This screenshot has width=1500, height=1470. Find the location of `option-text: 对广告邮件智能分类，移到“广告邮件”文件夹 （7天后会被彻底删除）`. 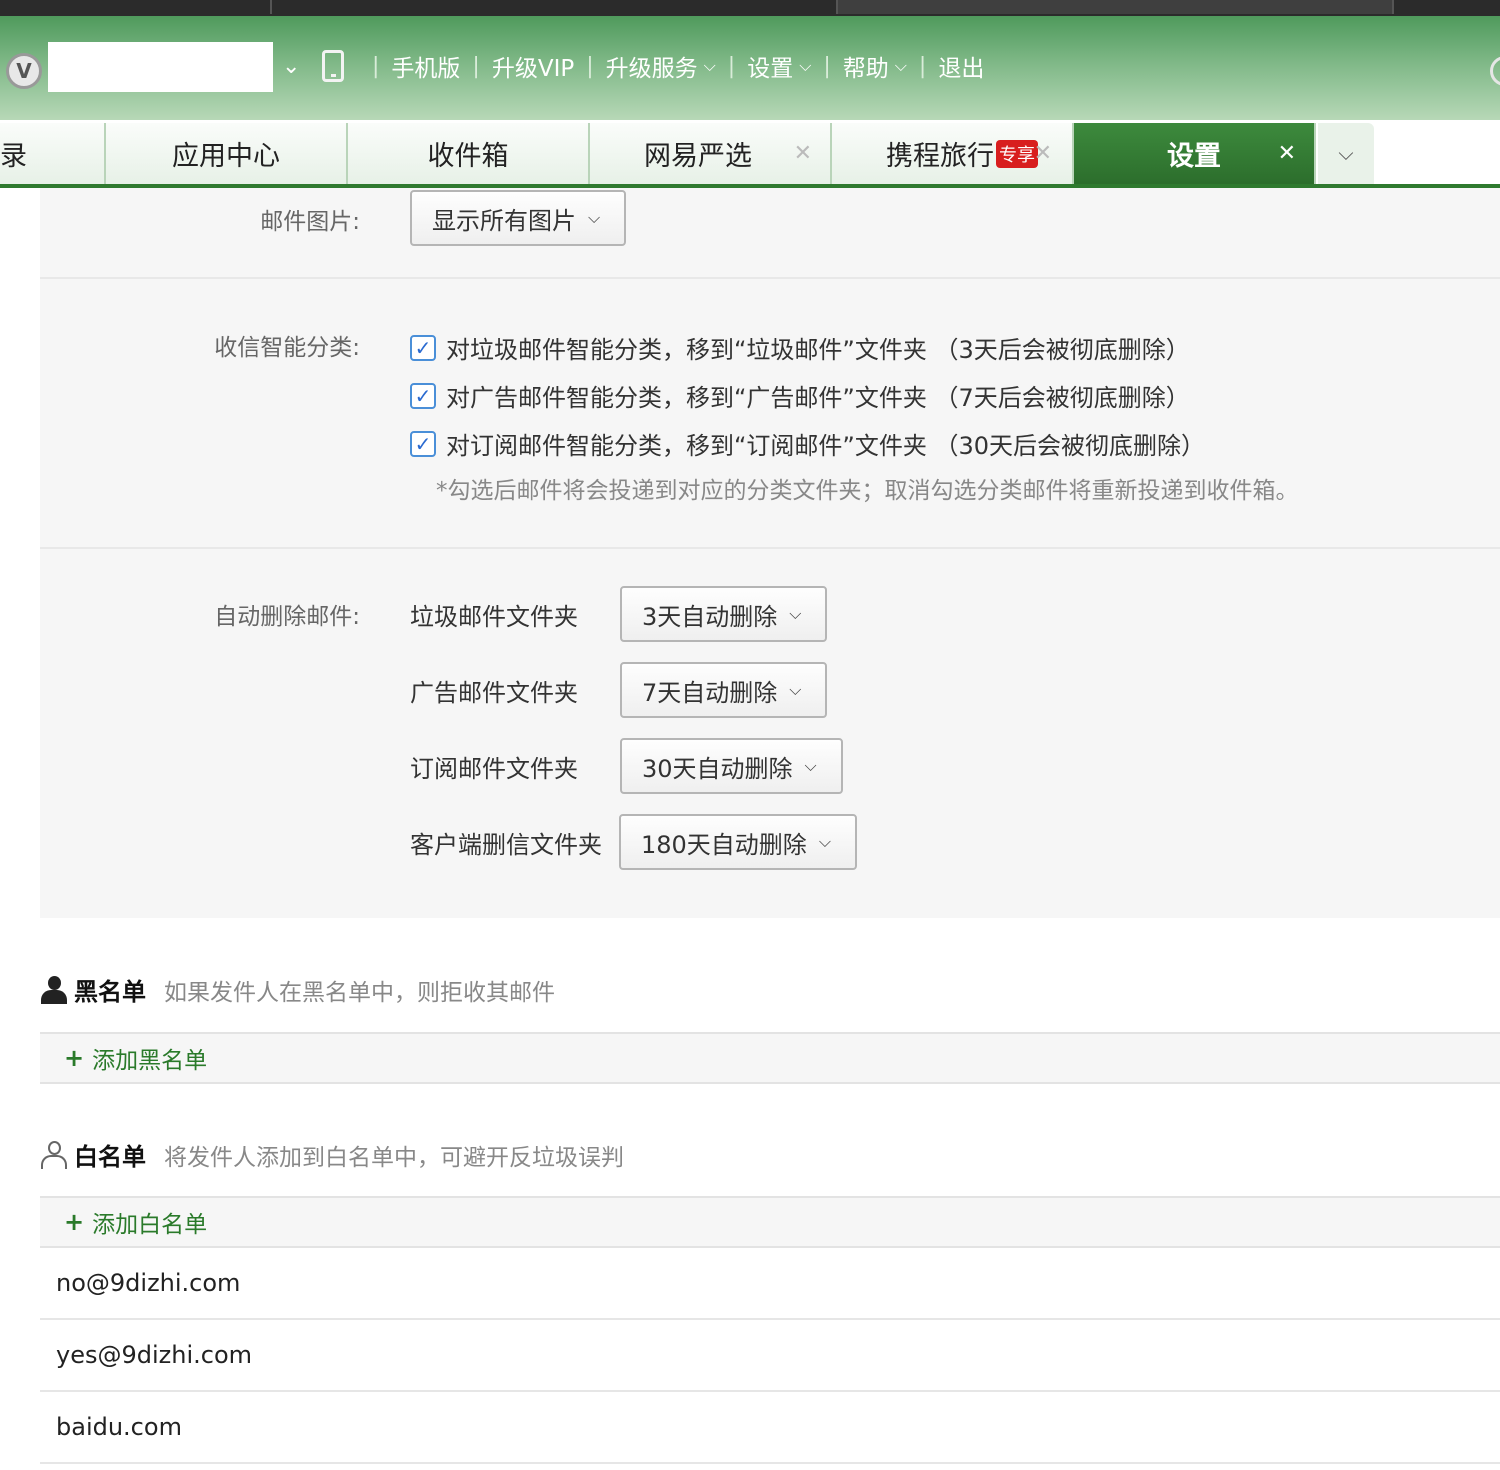

option-text: 对广告邮件智能分类，移到“广告邮件”文件夹 （7天后会被彻底删除） is located at coordinates (818, 398).